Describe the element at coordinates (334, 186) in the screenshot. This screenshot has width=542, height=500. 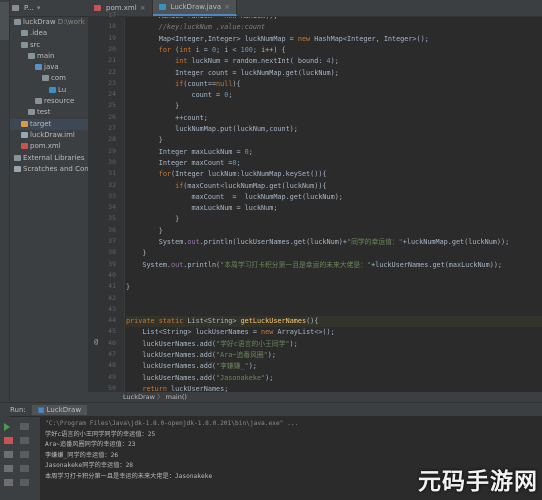
I see `code-line: if(maxCount<luckNumMap.get(luckNum)){` at that location.